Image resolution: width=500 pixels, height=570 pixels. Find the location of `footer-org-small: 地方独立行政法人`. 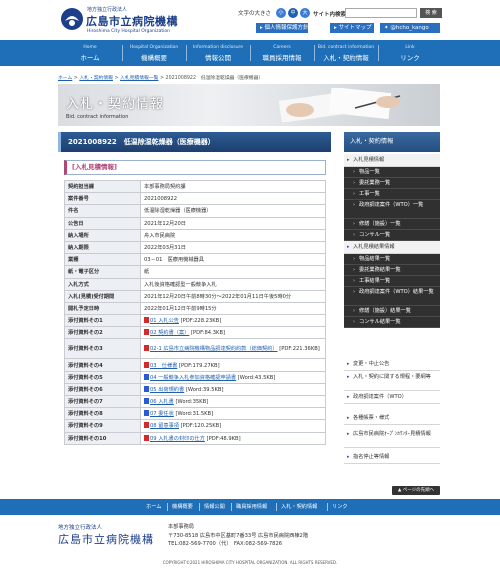

footer-org-small: 地方独立行政法人 is located at coordinates (80, 528).